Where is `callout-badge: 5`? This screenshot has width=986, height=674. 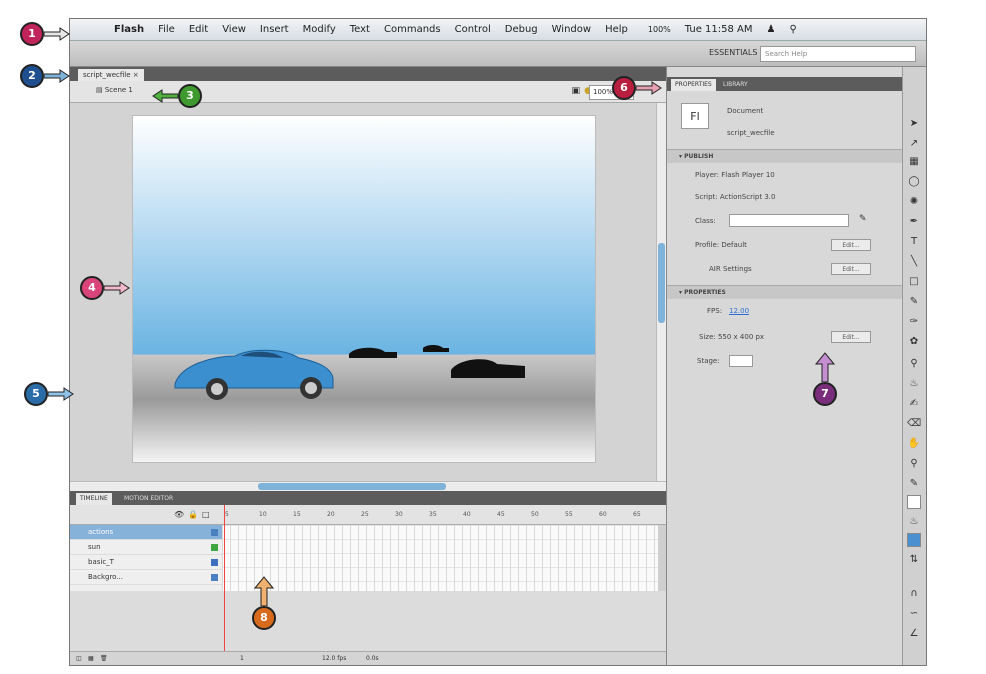 callout-badge: 5 is located at coordinates (36, 394).